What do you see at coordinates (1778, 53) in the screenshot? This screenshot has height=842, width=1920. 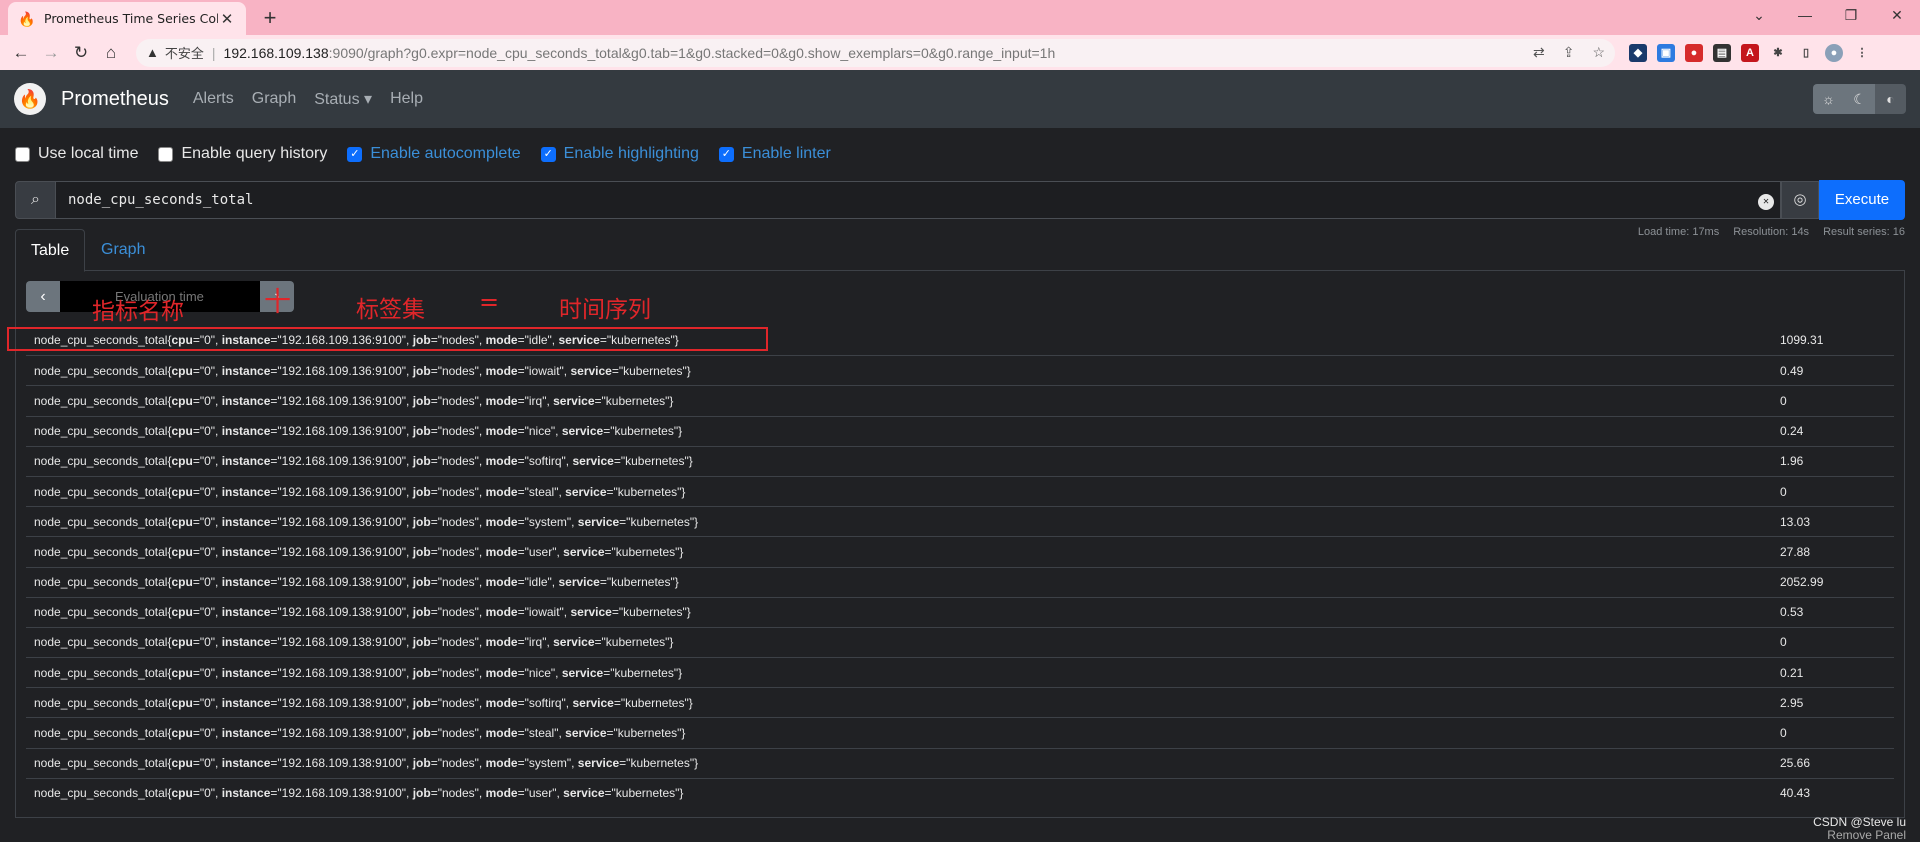 I see `extensions-puzzle-icon: ✱` at bounding box center [1778, 53].